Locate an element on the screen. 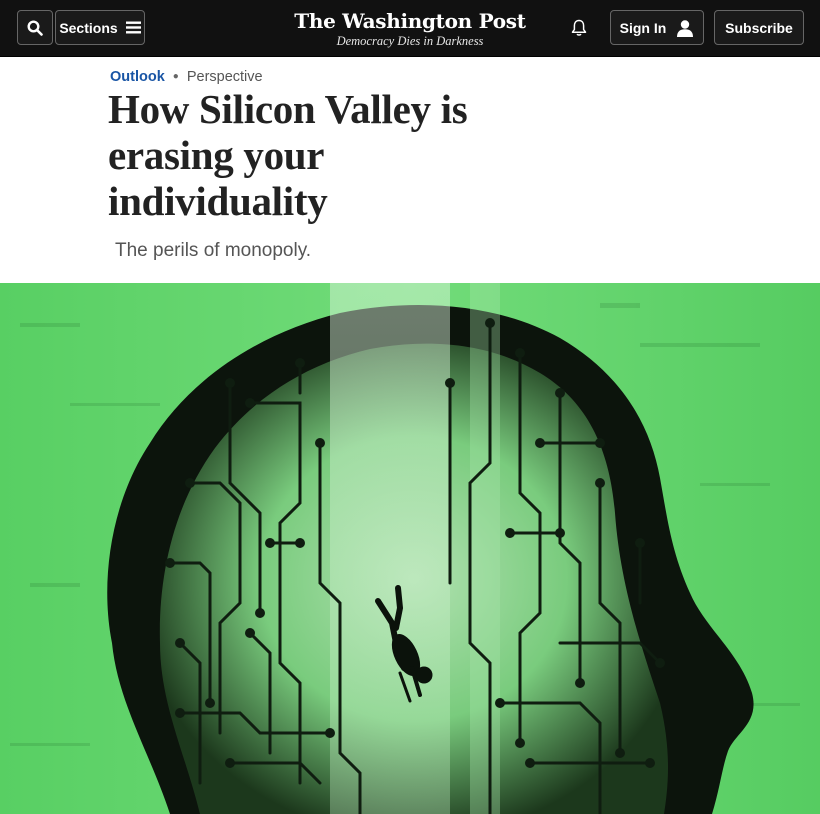 The width and height of the screenshot is (820, 814). sign-in-button: Sign In is located at coordinates (657, 27).